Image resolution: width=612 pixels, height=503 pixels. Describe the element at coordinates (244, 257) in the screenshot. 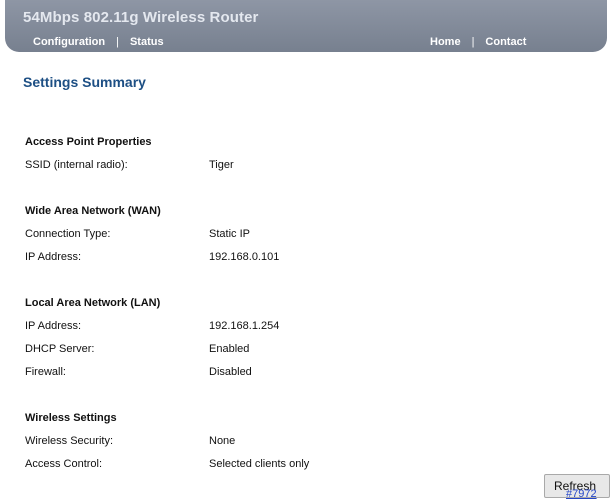

I see `wan-ip-value: 192.168.0.101` at that location.